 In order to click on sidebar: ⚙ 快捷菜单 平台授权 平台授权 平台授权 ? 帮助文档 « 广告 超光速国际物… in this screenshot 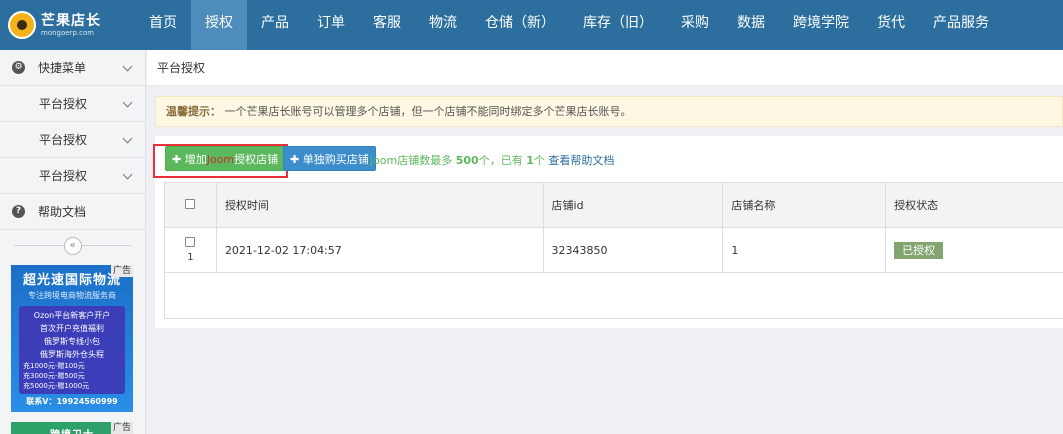, I will do `click(73, 242)`.